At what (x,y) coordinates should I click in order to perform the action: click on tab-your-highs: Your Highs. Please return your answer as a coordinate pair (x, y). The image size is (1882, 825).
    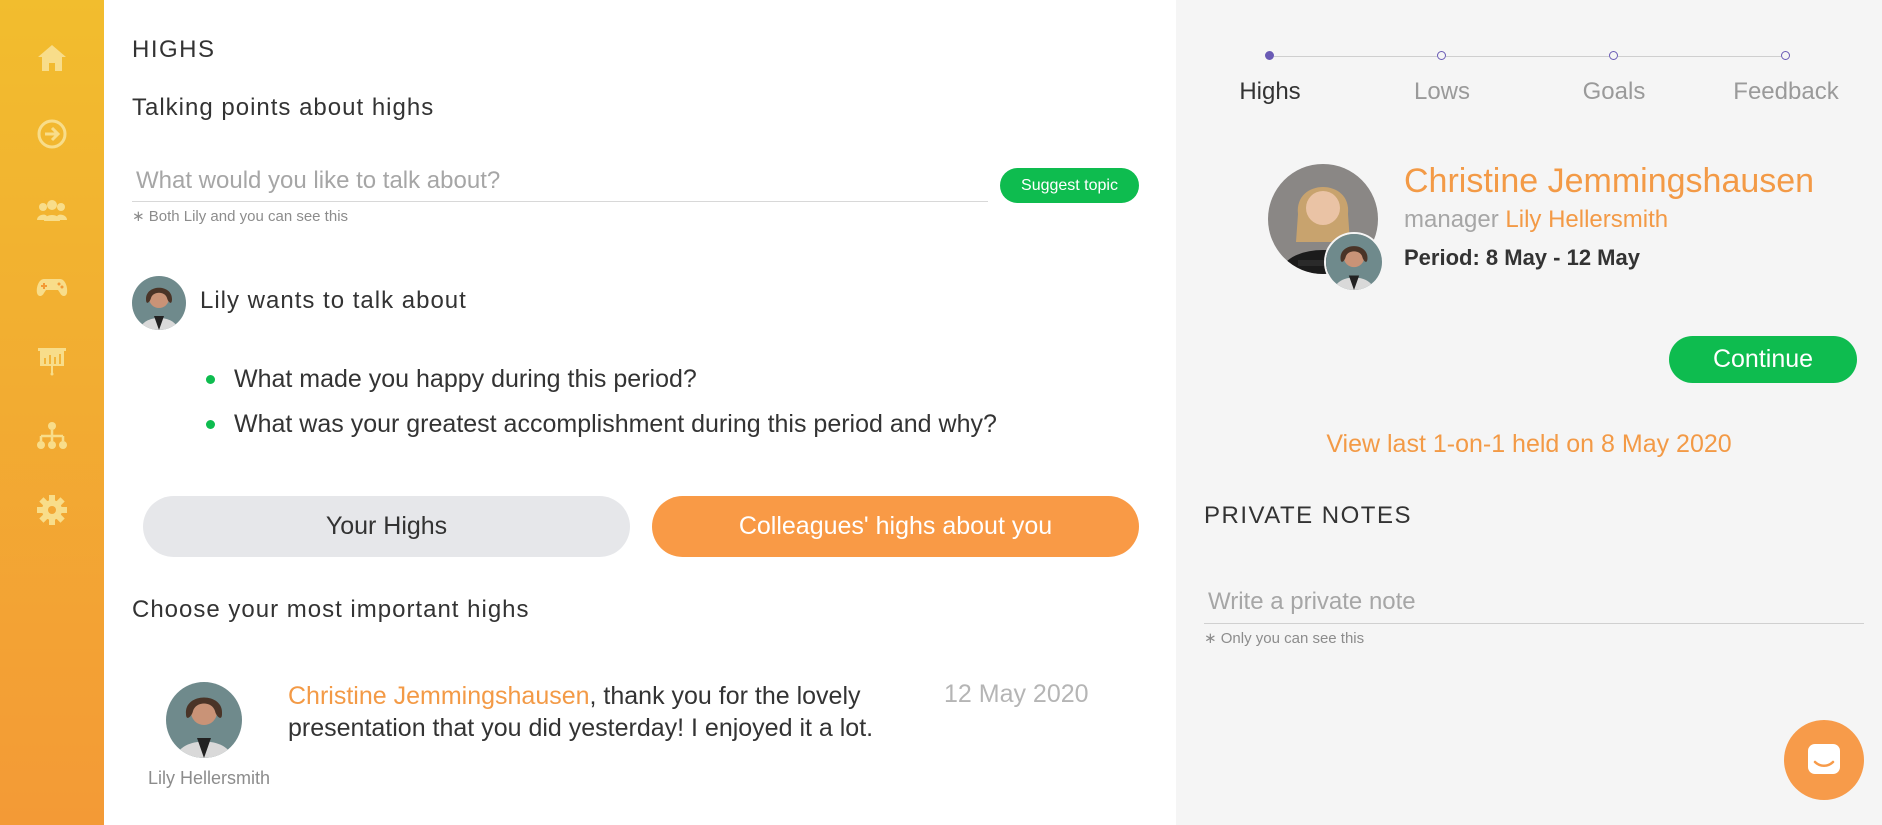
    Looking at the image, I should click on (386, 526).